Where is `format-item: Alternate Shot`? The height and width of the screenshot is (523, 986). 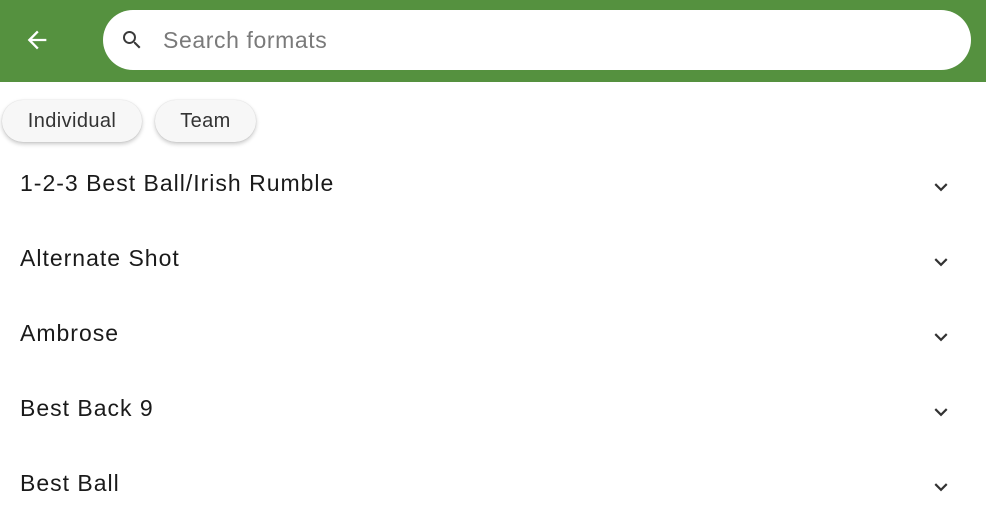 format-item: Alternate Shot is located at coordinates (493, 260).